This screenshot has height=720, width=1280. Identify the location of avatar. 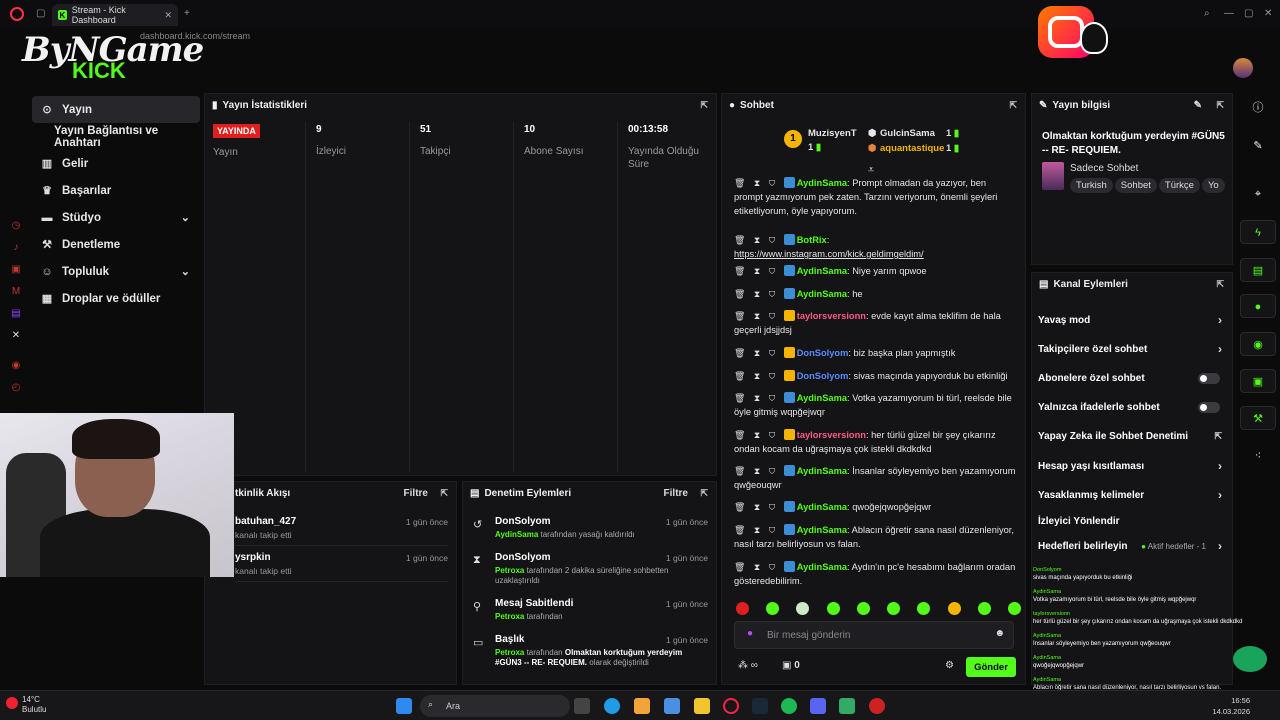
(1243, 68).